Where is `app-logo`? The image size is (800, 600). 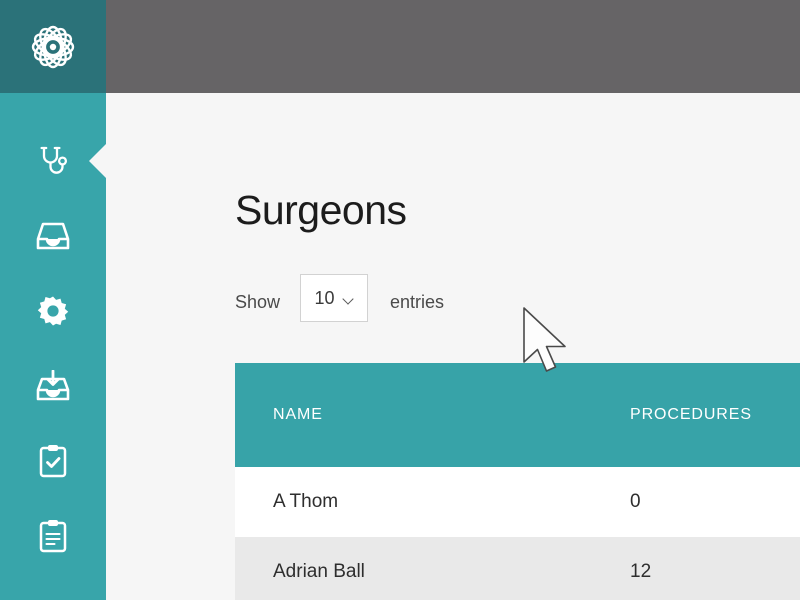
app-logo is located at coordinates (53, 46).